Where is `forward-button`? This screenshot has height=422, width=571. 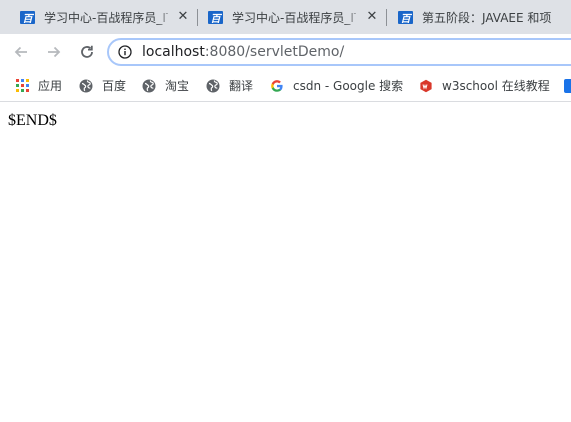
forward-button is located at coordinates (54, 52).